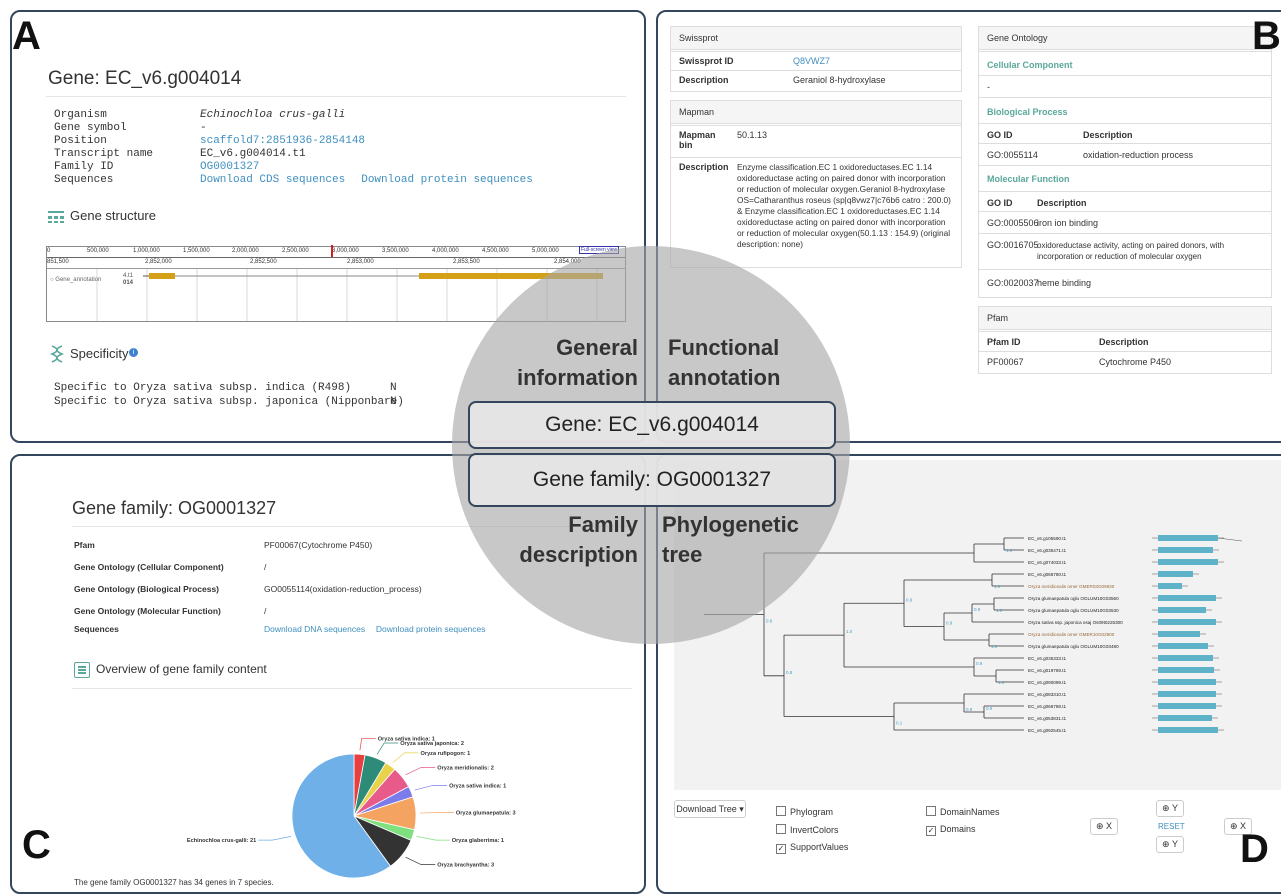  What do you see at coordinates (1073, 610) in the screenshot?
I see `tree-leaf-label: Oryza glumaepatula oglu OGLUM10G03530` at bounding box center [1073, 610].